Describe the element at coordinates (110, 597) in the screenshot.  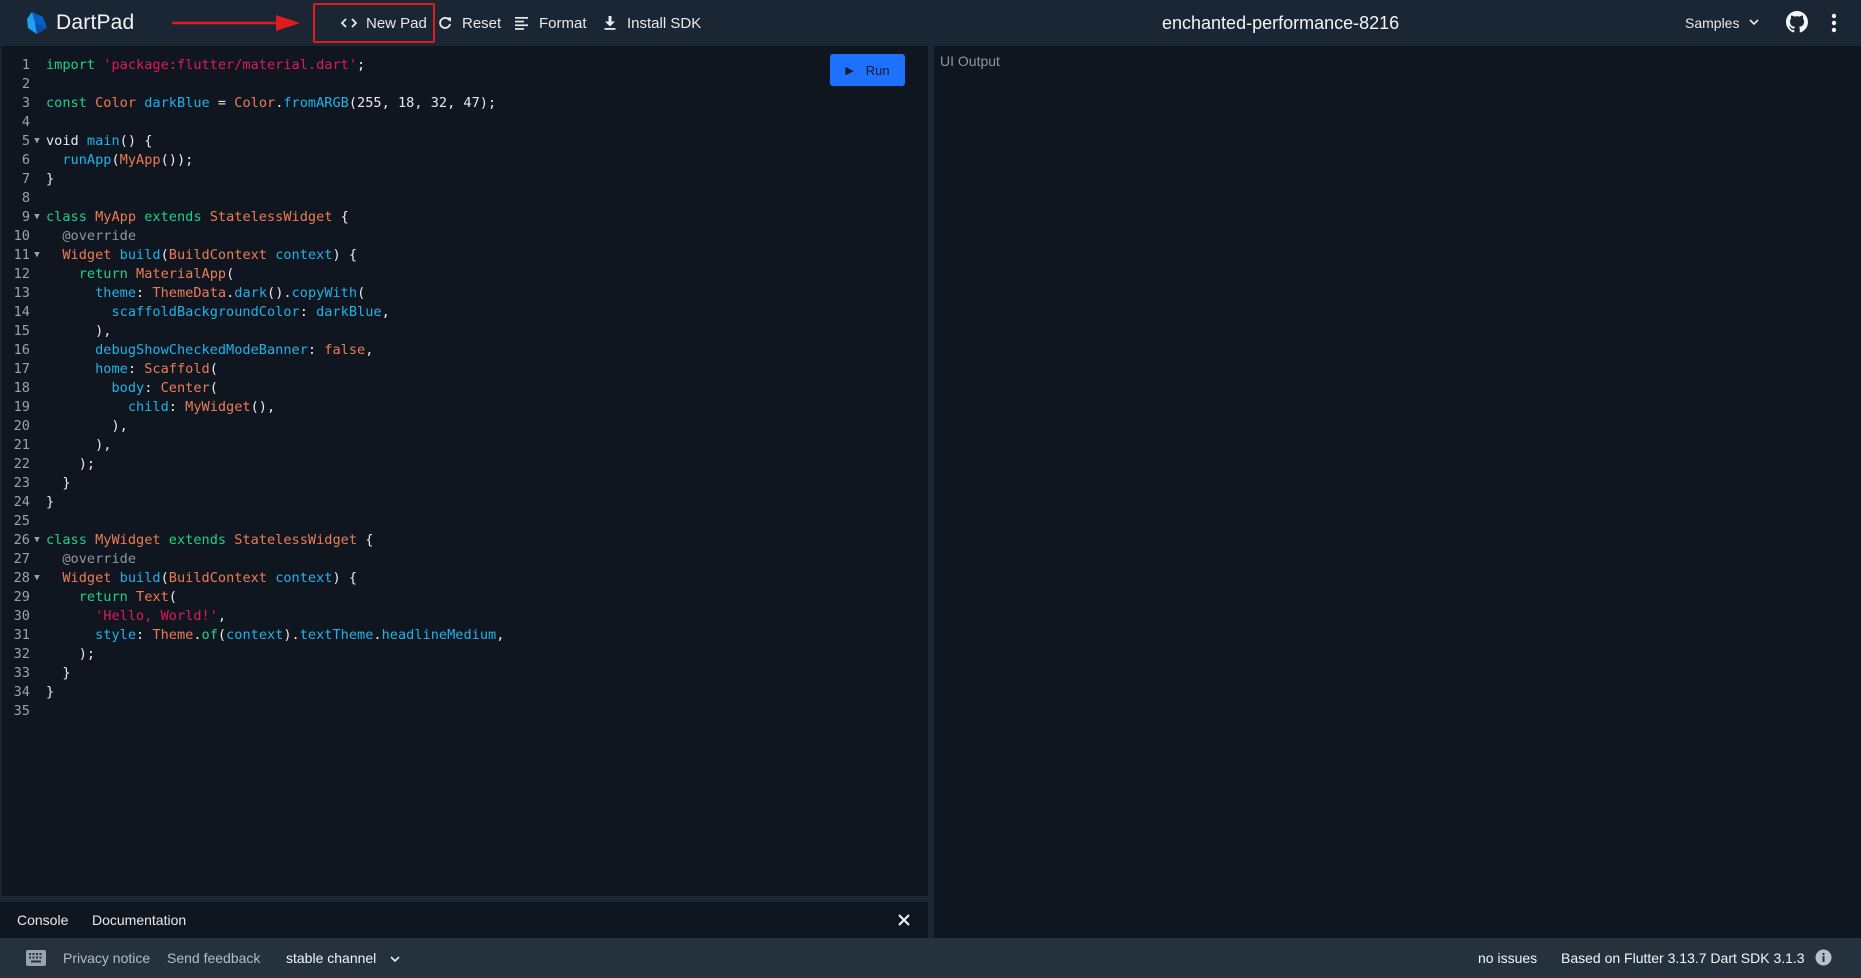
I see `code-text: return Text(` at that location.